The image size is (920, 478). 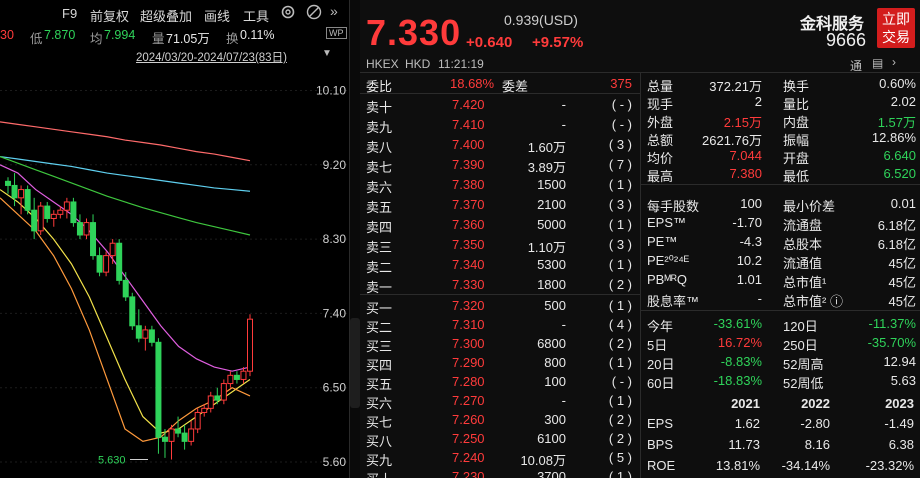 I want to click on date-range-bar: 2024/03/20-2024/07/23(83日) ▼, so click(x=175, y=56).